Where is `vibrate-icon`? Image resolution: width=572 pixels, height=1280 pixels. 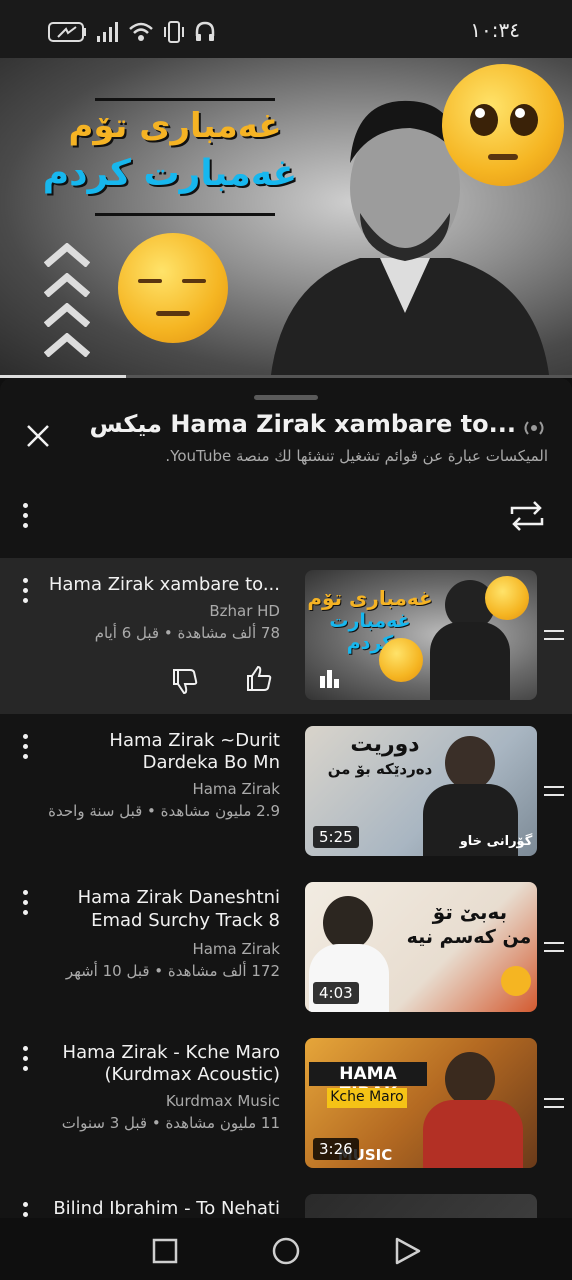
vibrate-icon is located at coordinates (174, 32).